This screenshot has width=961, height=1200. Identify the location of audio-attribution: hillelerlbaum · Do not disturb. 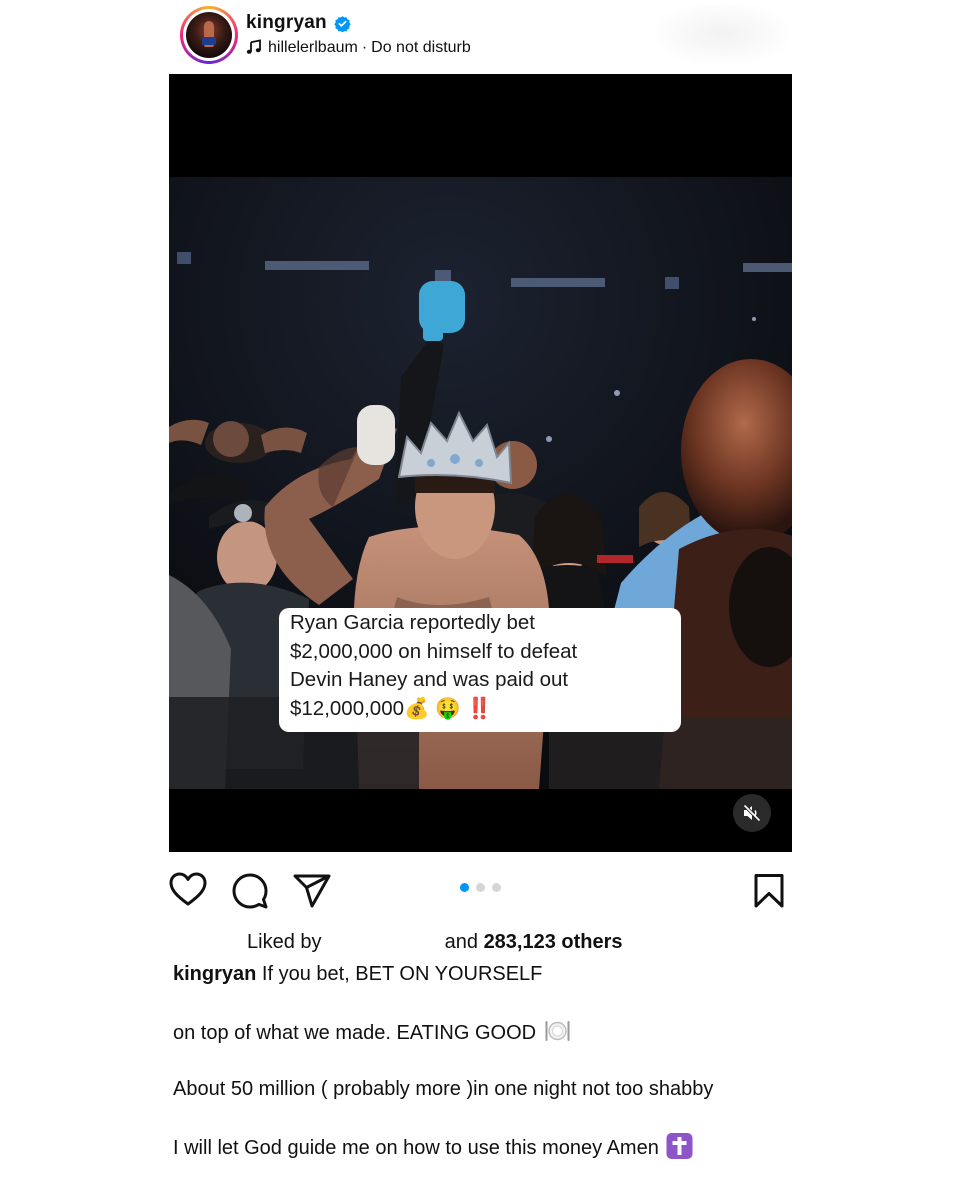
(369, 48).